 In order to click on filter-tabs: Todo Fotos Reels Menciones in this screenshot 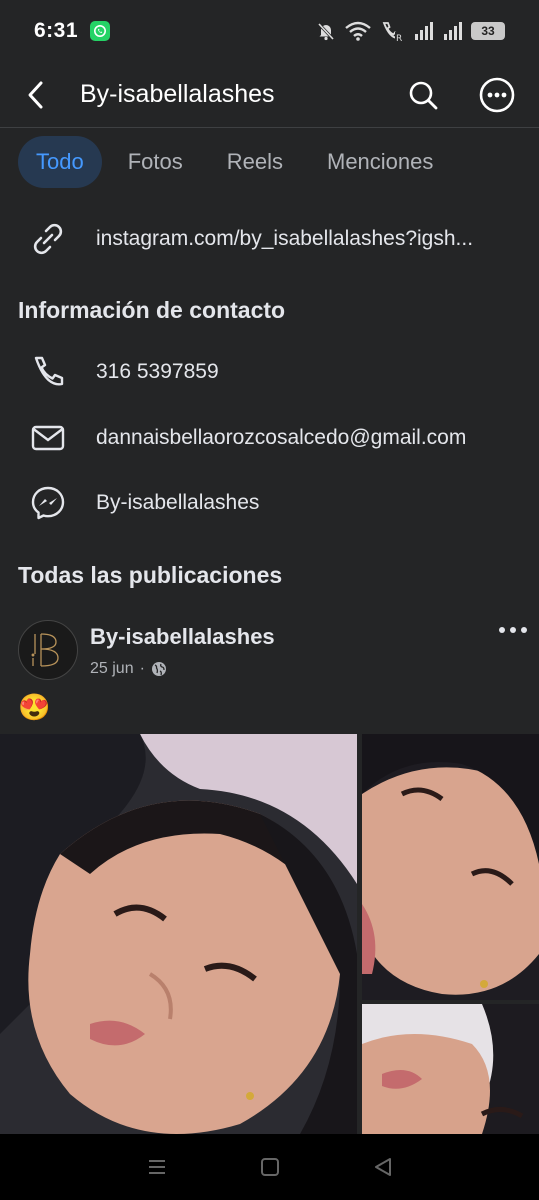, I will do `click(234, 162)`.